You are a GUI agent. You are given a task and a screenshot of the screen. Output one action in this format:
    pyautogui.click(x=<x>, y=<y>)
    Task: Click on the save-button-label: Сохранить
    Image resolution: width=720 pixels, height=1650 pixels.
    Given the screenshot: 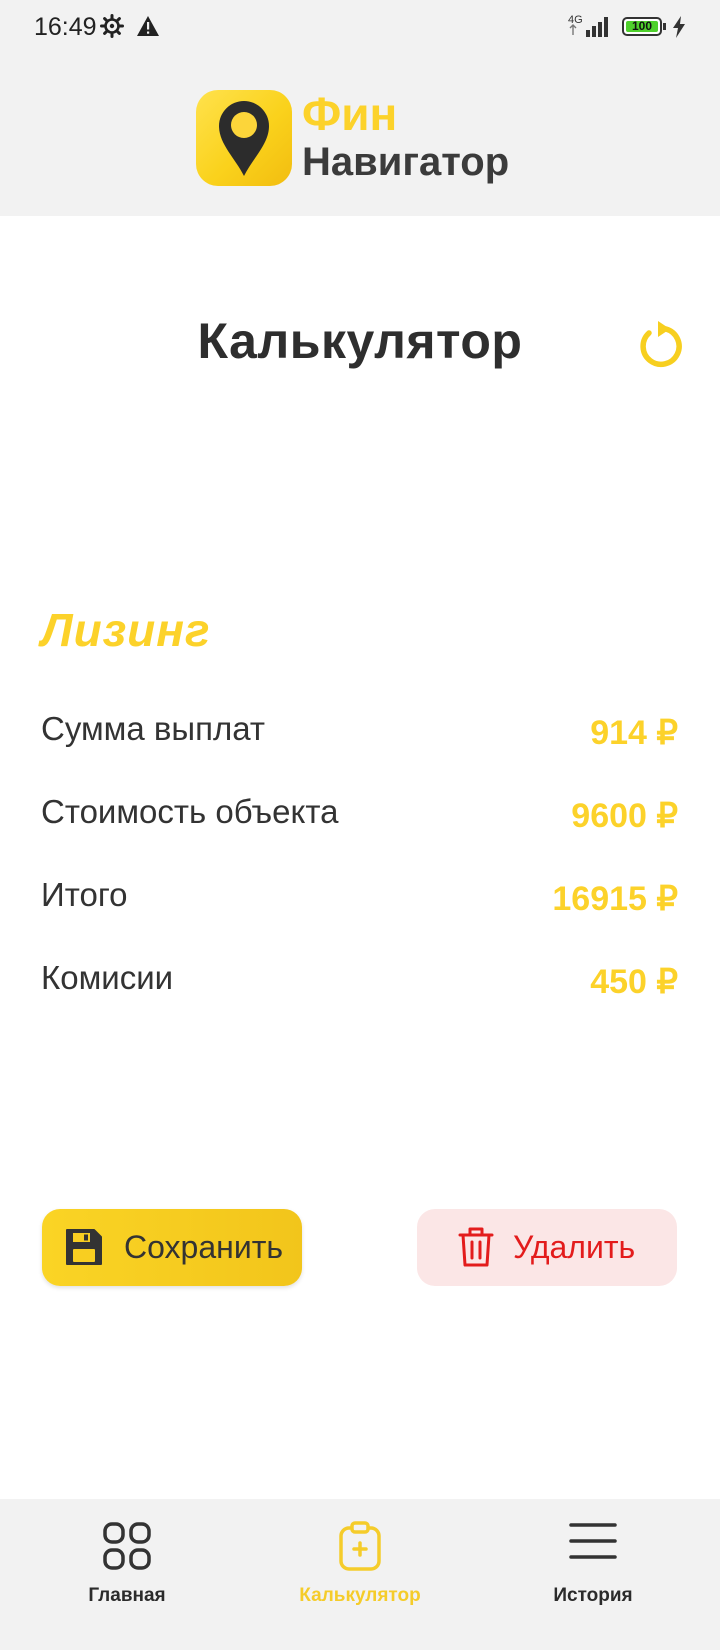 What is the action you would take?
    pyautogui.click(x=204, y=1247)
    